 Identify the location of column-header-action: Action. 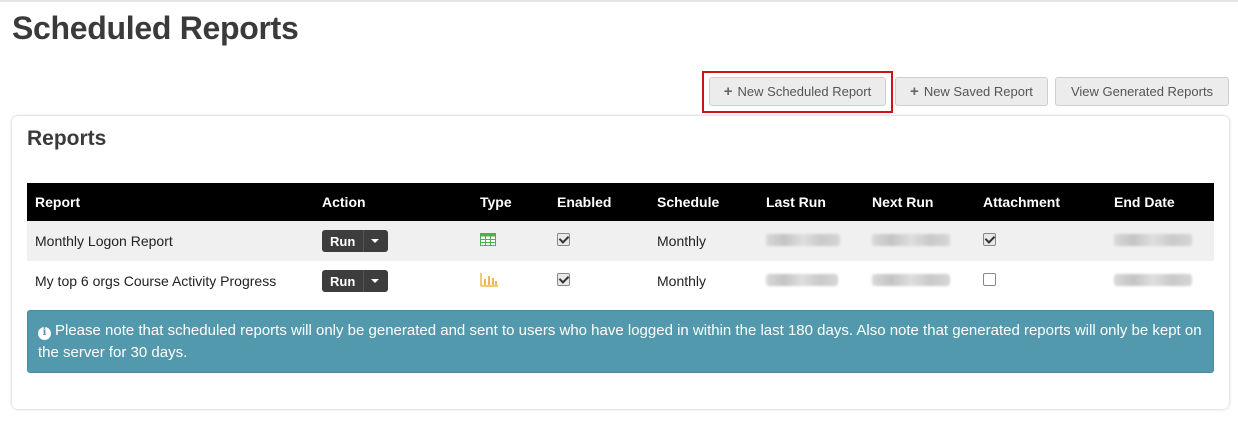
(393, 202).